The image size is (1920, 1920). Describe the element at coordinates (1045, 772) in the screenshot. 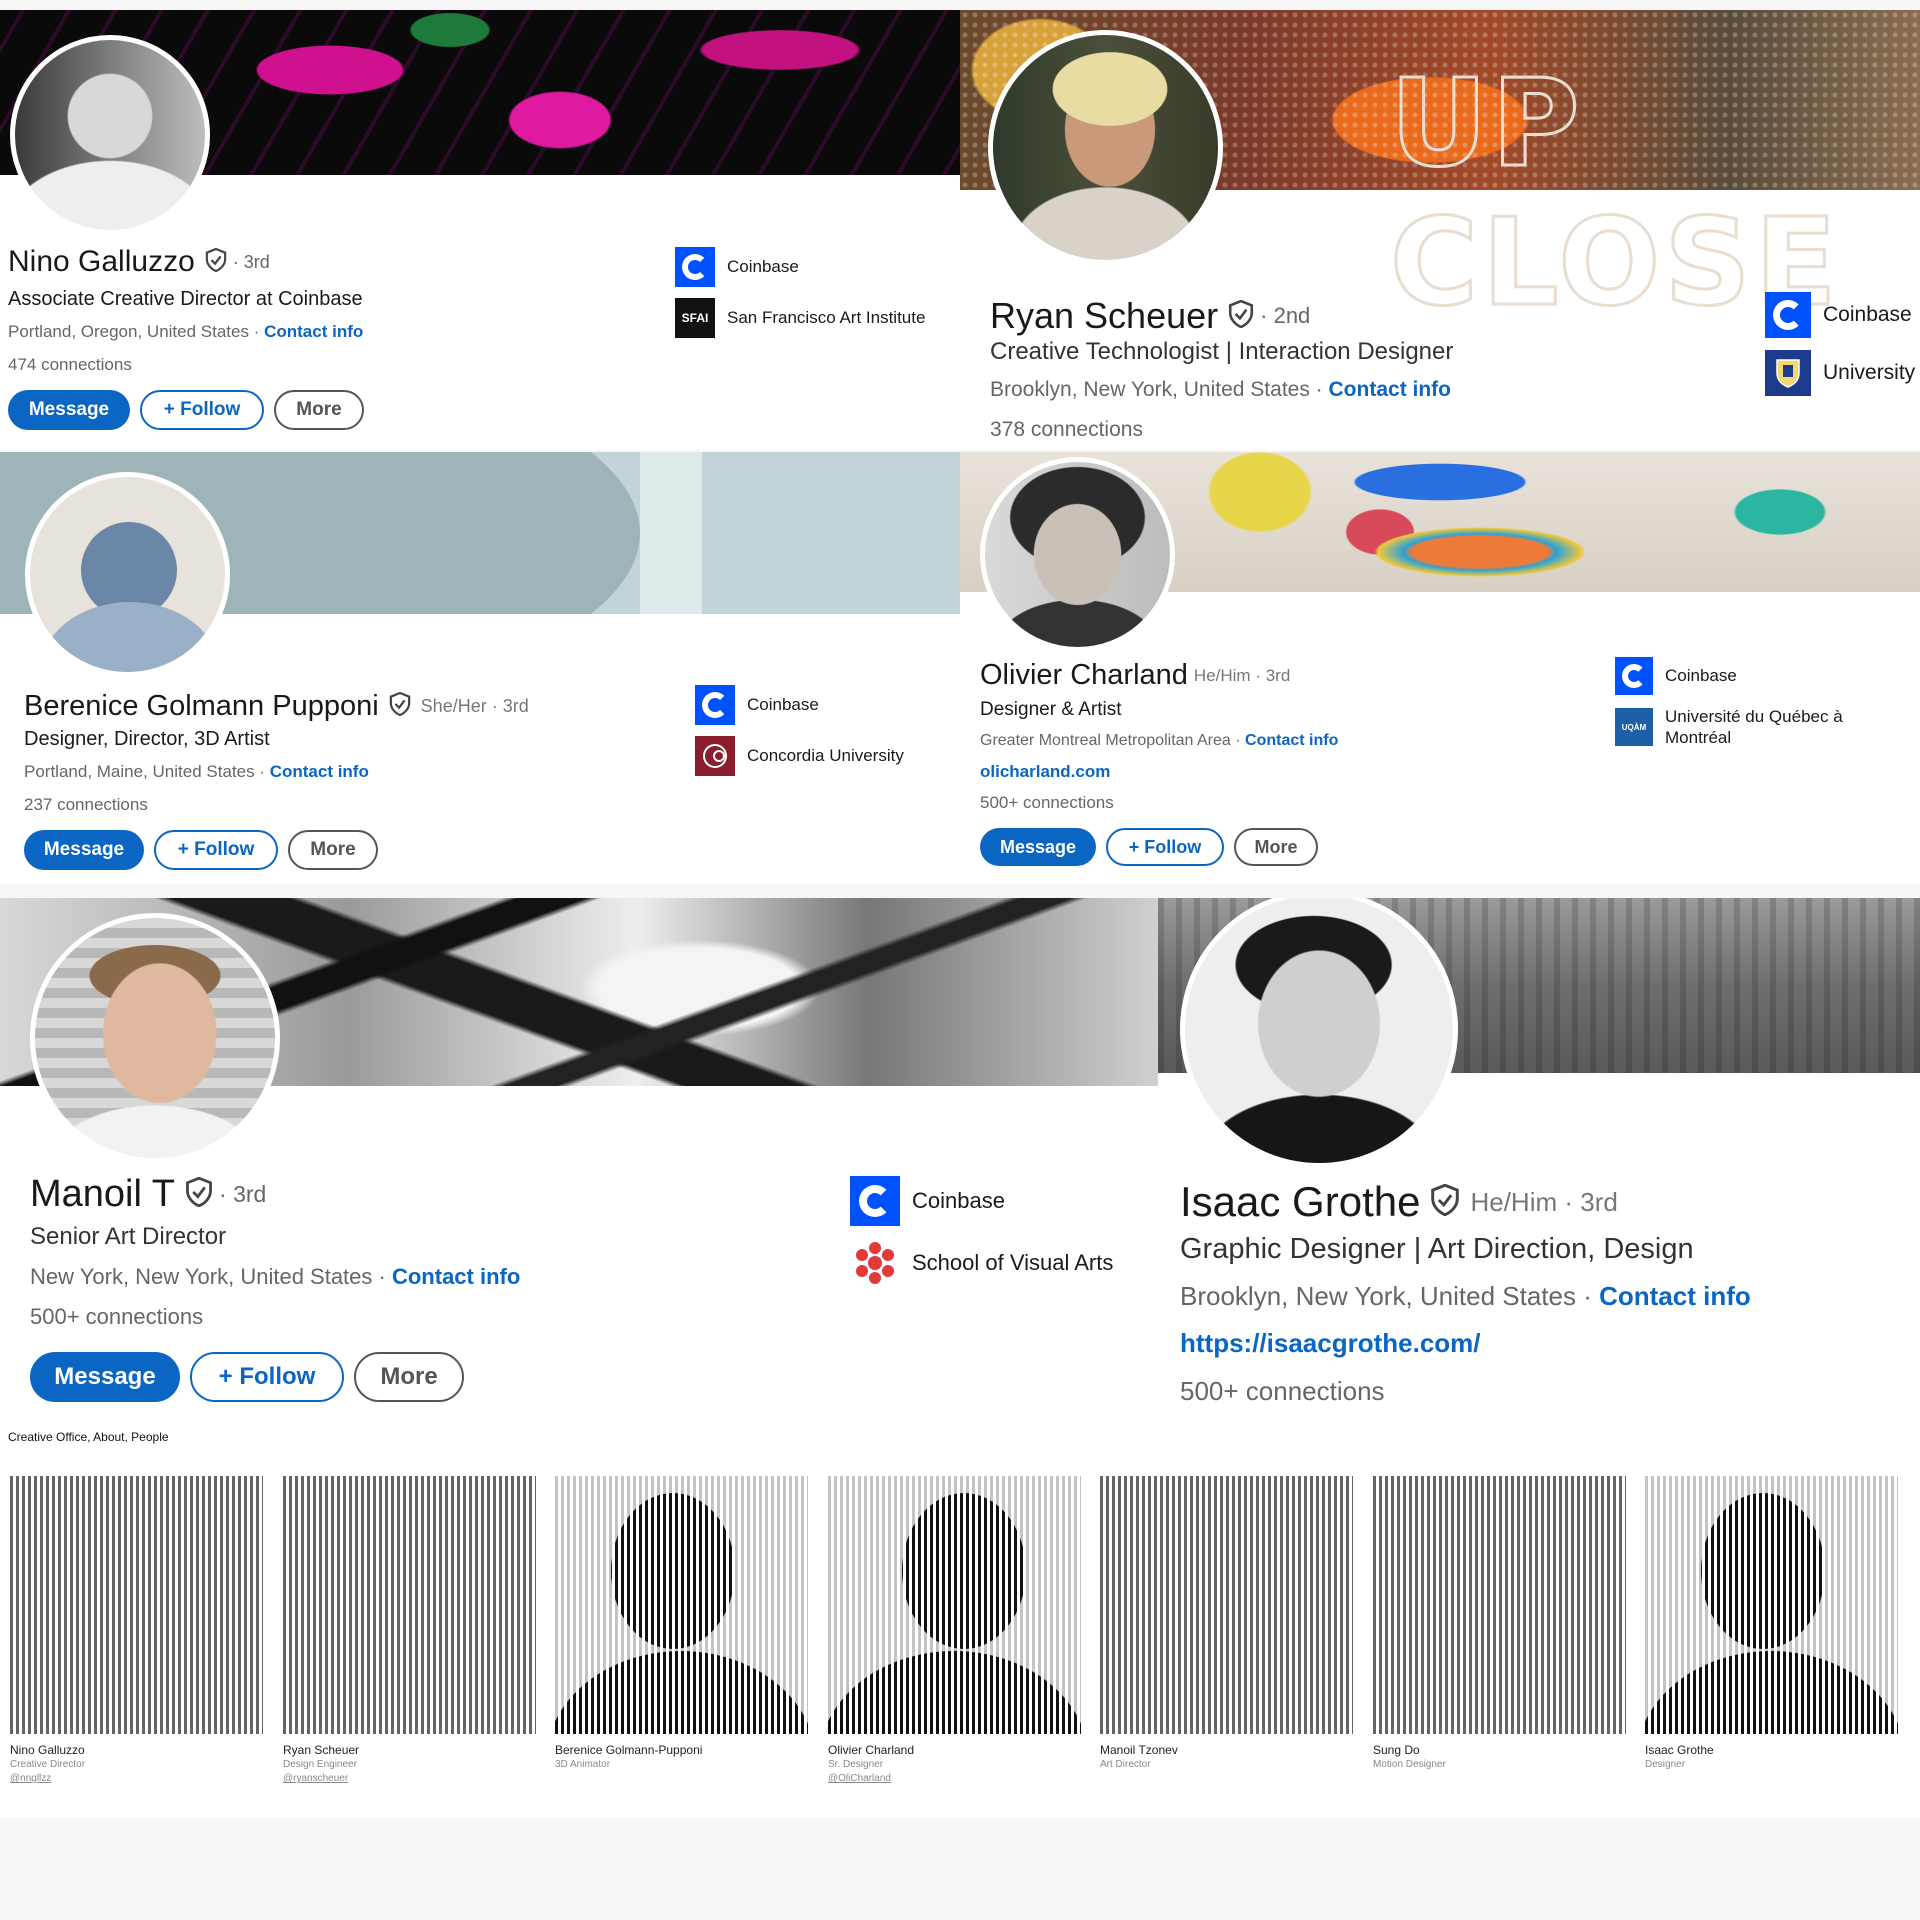

I see `website-link: olicharland.com` at that location.